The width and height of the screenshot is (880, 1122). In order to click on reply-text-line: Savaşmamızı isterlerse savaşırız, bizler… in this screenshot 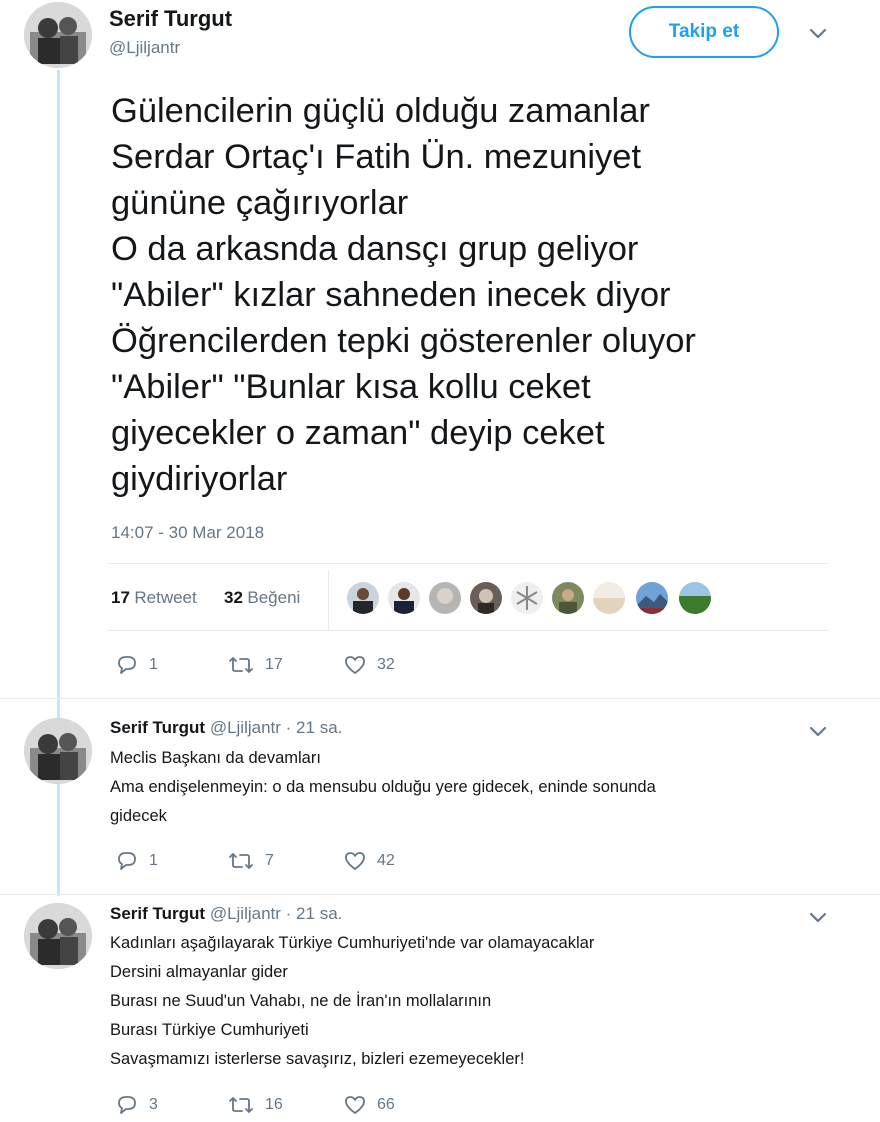, I will do `click(317, 1059)`.